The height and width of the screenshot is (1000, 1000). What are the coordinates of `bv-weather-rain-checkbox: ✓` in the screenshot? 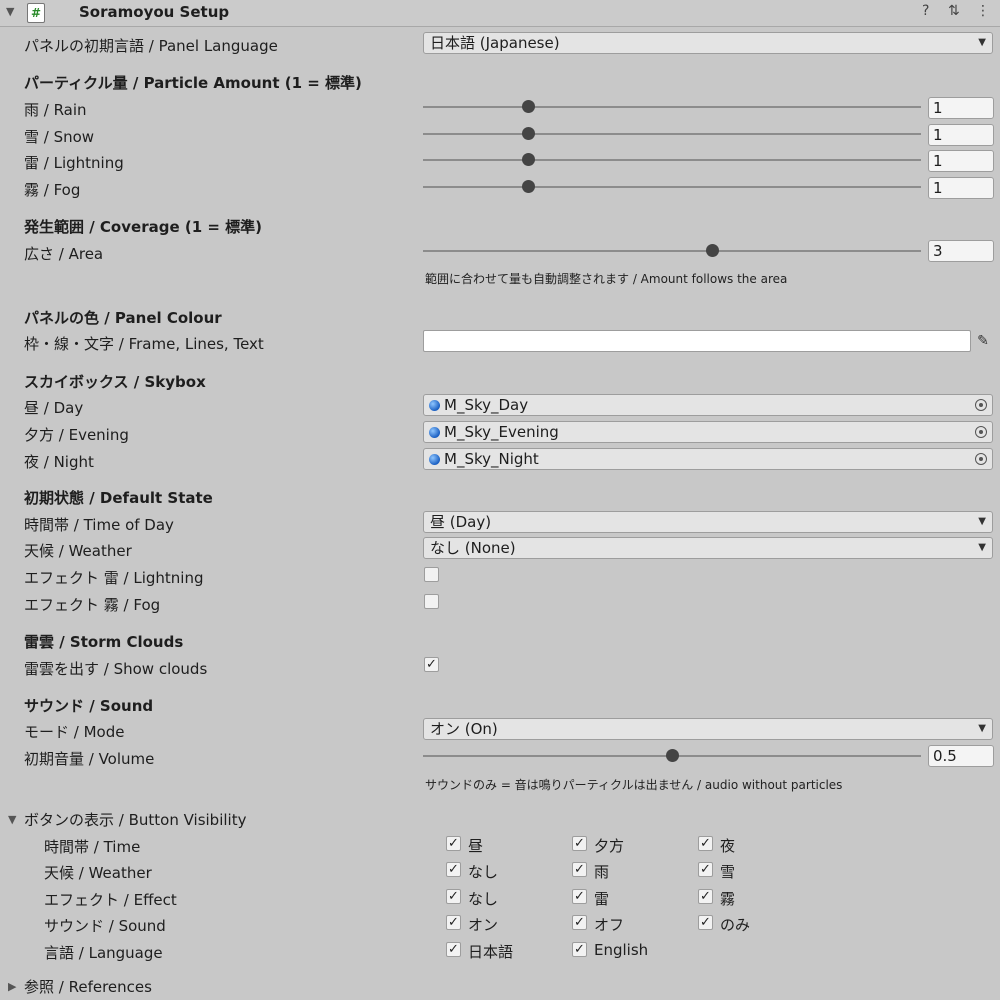 It's located at (579, 869).